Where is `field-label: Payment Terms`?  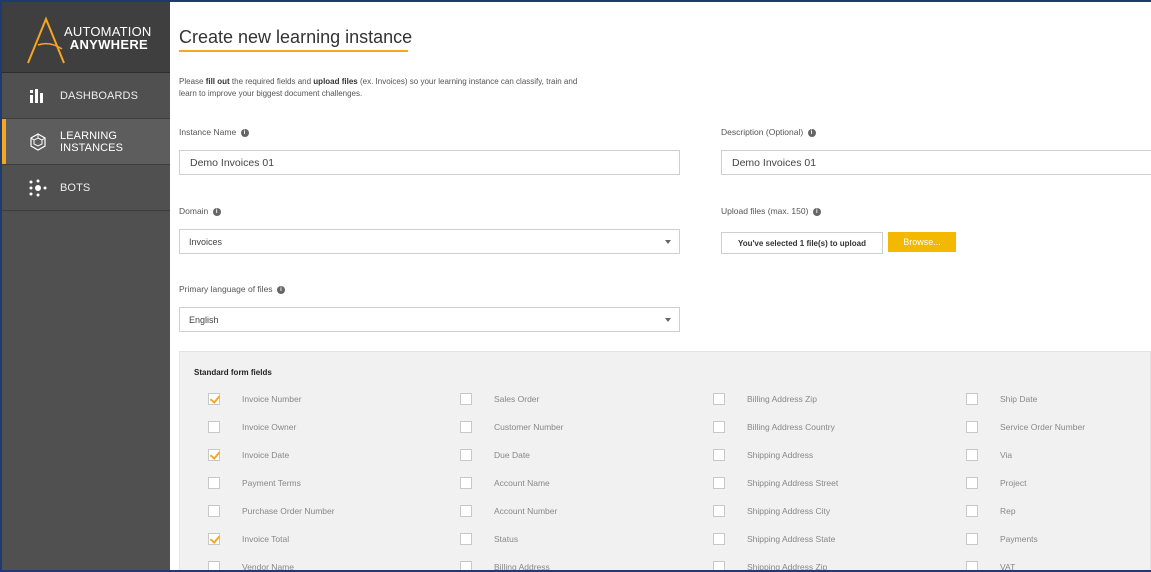
field-label: Payment Terms is located at coordinates (271, 483).